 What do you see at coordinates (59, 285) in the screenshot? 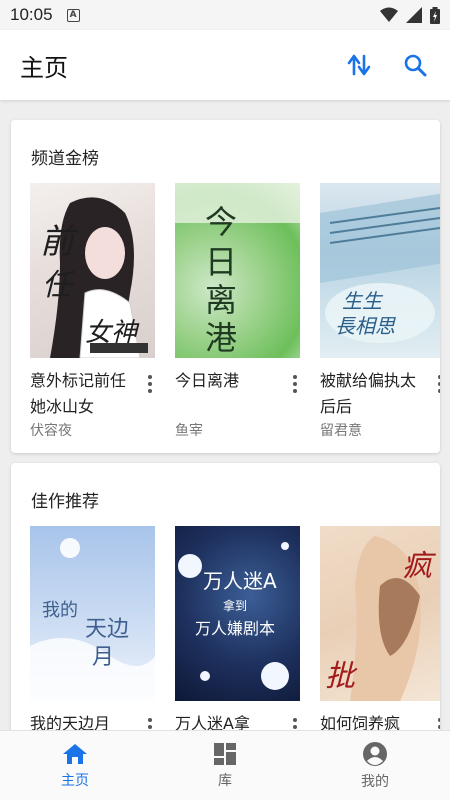
I see `svg-text: 任` at bounding box center [59, 285].